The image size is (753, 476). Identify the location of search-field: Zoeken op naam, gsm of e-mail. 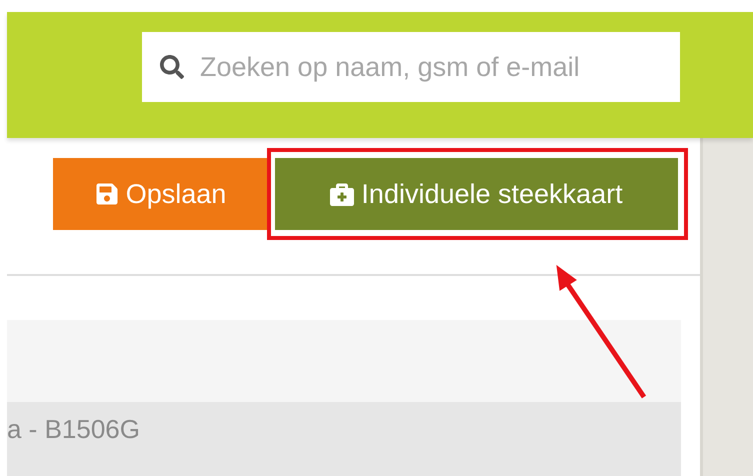
(411, 67).